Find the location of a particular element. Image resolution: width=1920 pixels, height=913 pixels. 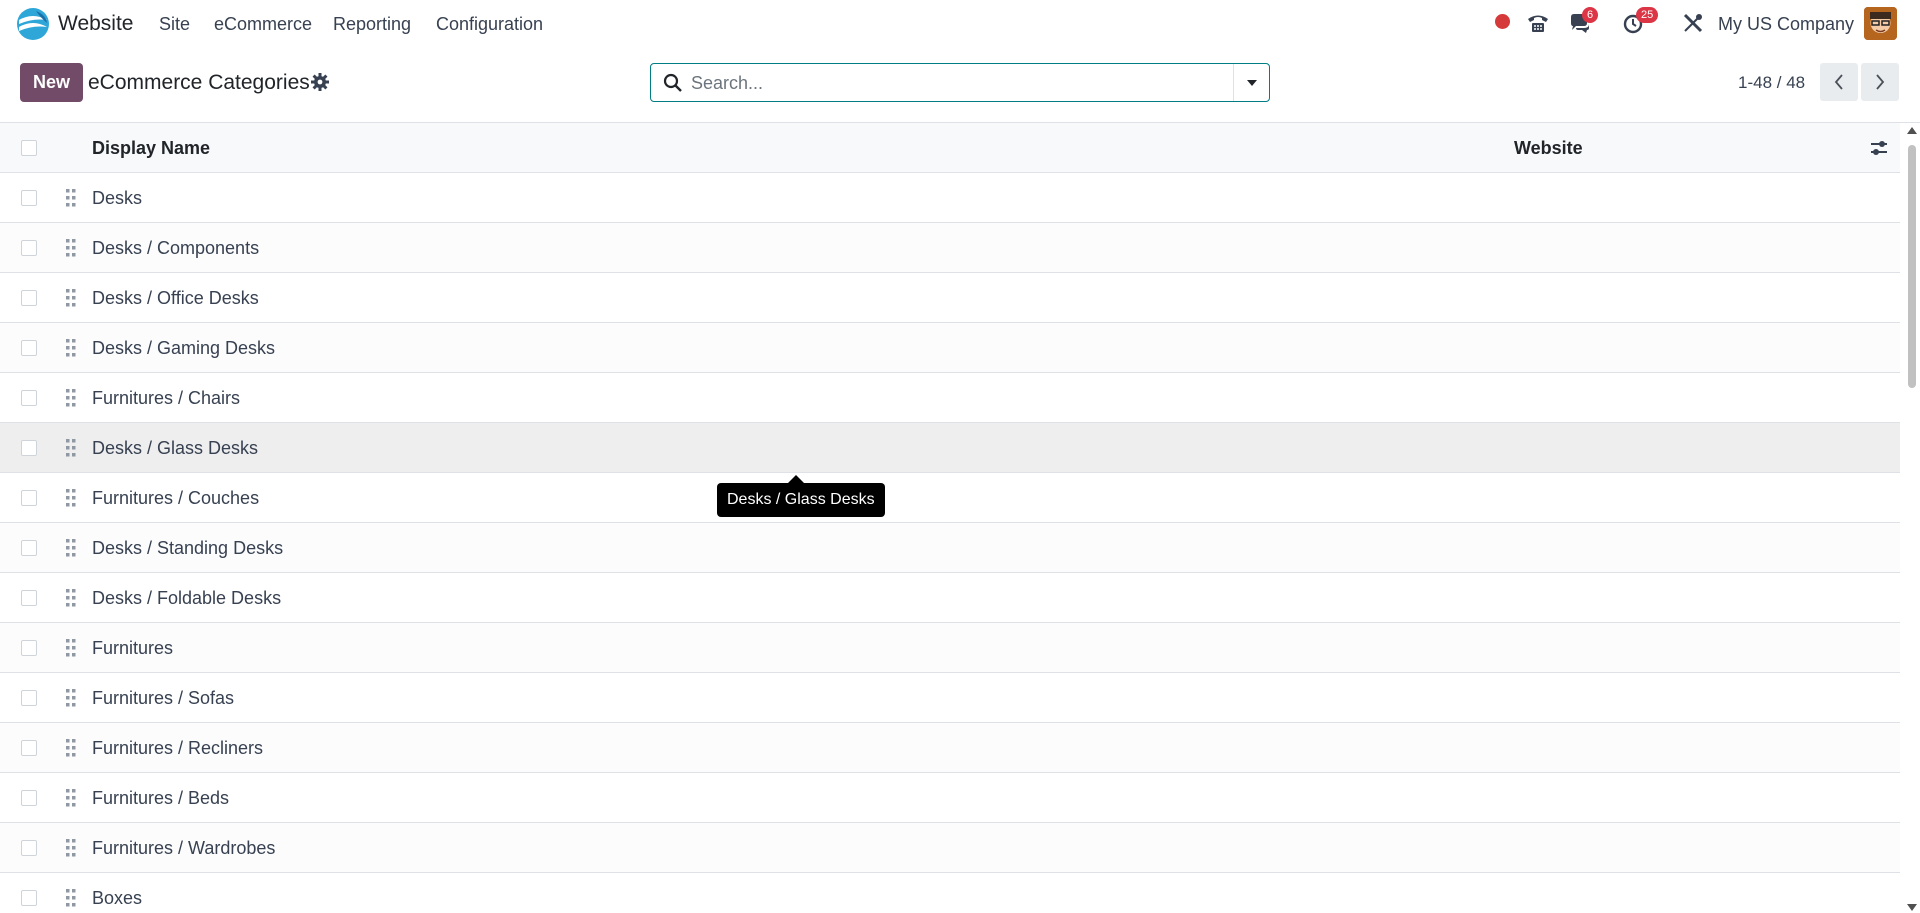

cell-display-name: Desks / Components is located at coordinates (175, 248).